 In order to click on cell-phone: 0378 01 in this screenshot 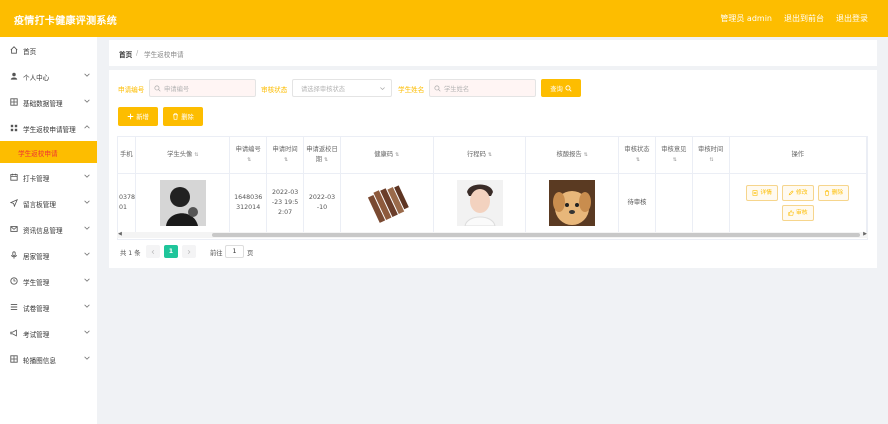, I will do `click(127, 203)`.